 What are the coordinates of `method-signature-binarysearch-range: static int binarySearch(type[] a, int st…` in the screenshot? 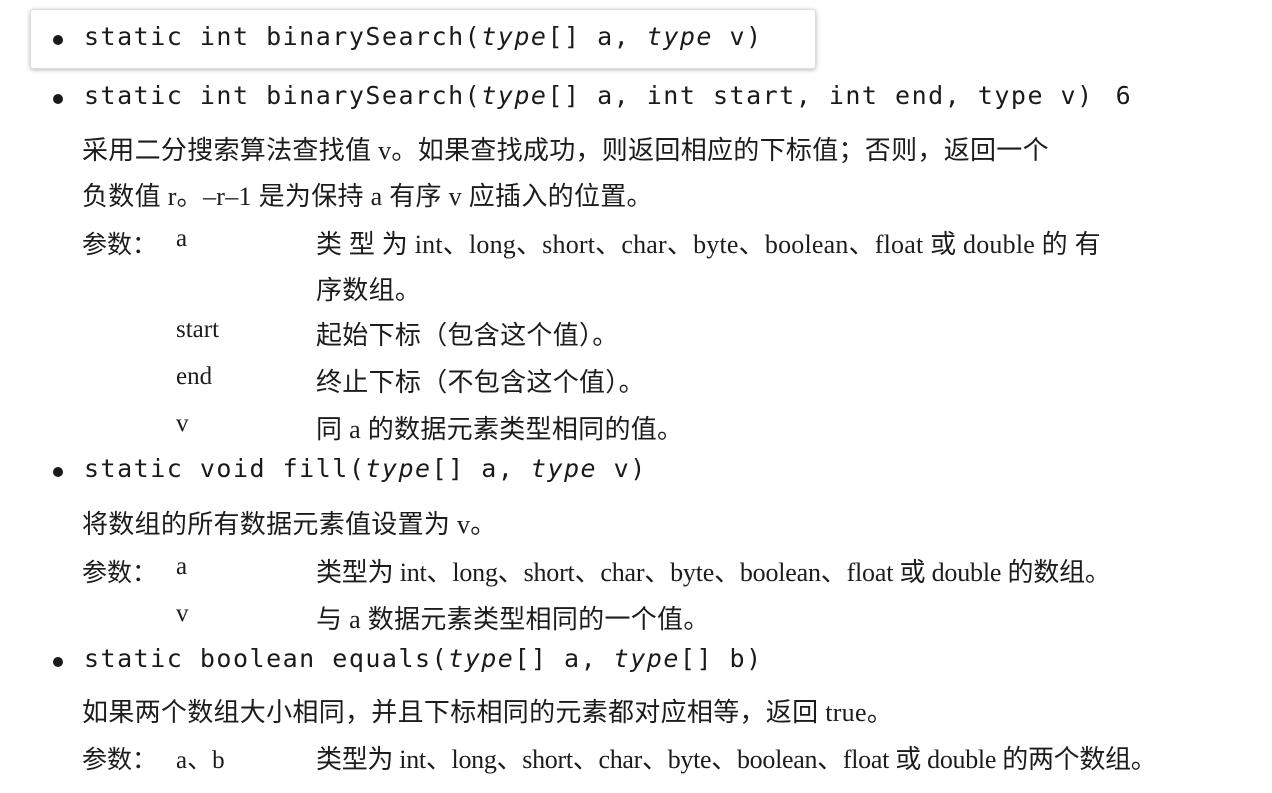 It's located at (608, 95).